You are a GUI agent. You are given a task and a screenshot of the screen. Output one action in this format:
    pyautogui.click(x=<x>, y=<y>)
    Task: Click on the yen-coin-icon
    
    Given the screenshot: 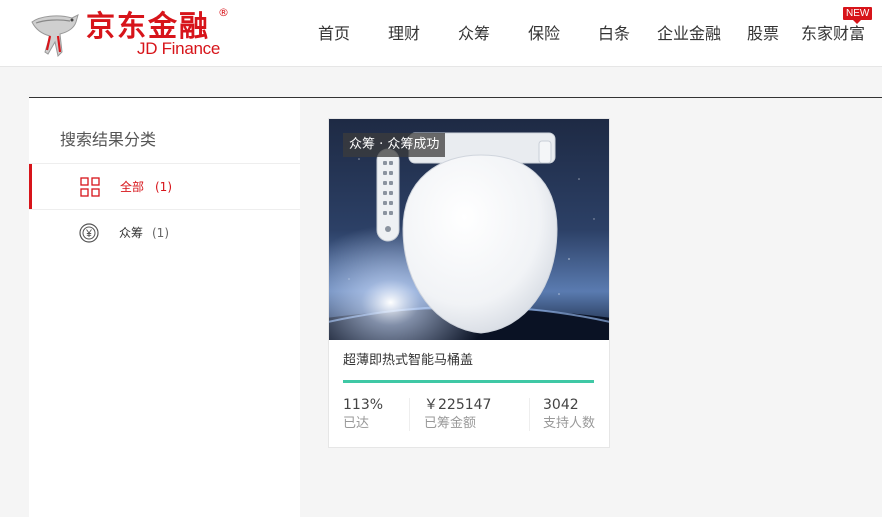 What is the action you would take?
    pyautogui.click(x=89, y=233)
    